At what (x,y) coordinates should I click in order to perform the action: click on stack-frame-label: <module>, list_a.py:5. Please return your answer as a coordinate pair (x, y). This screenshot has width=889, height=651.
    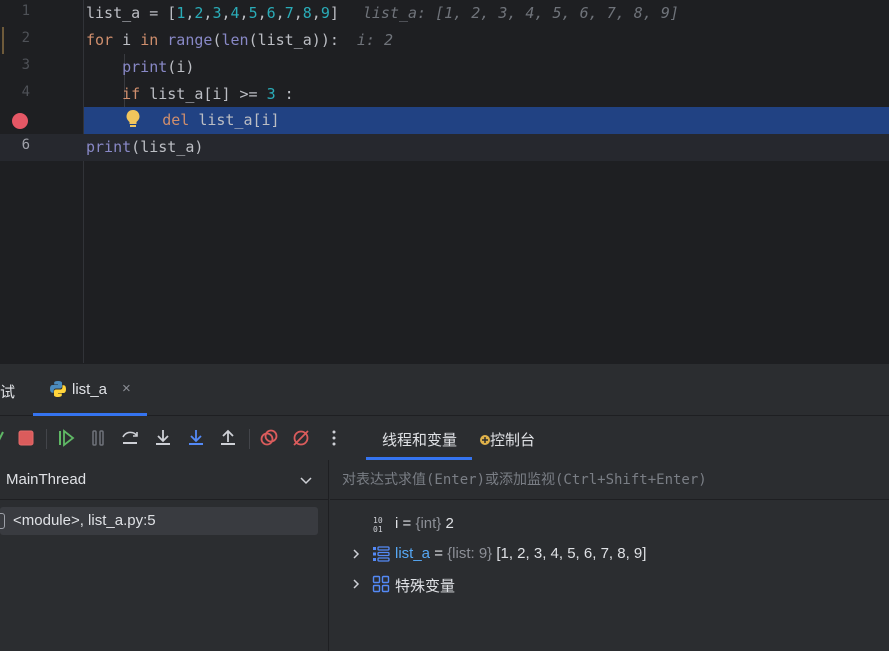
    Looking at the image, I should click on (84, 520).